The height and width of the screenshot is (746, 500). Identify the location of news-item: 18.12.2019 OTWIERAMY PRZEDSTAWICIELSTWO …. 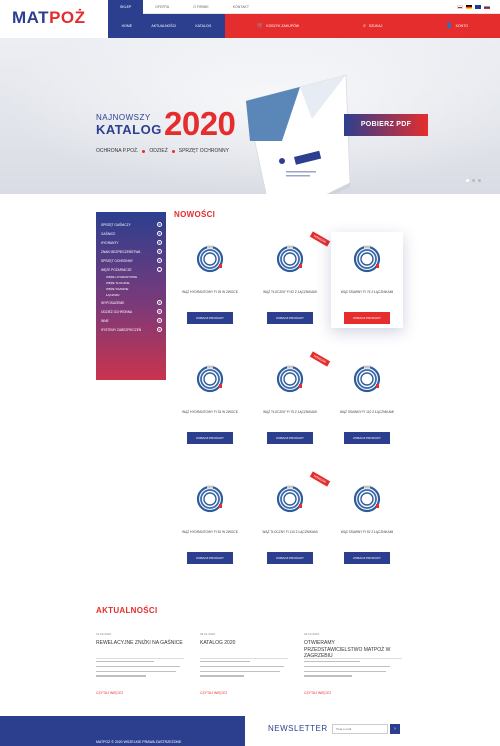
(349, 646).